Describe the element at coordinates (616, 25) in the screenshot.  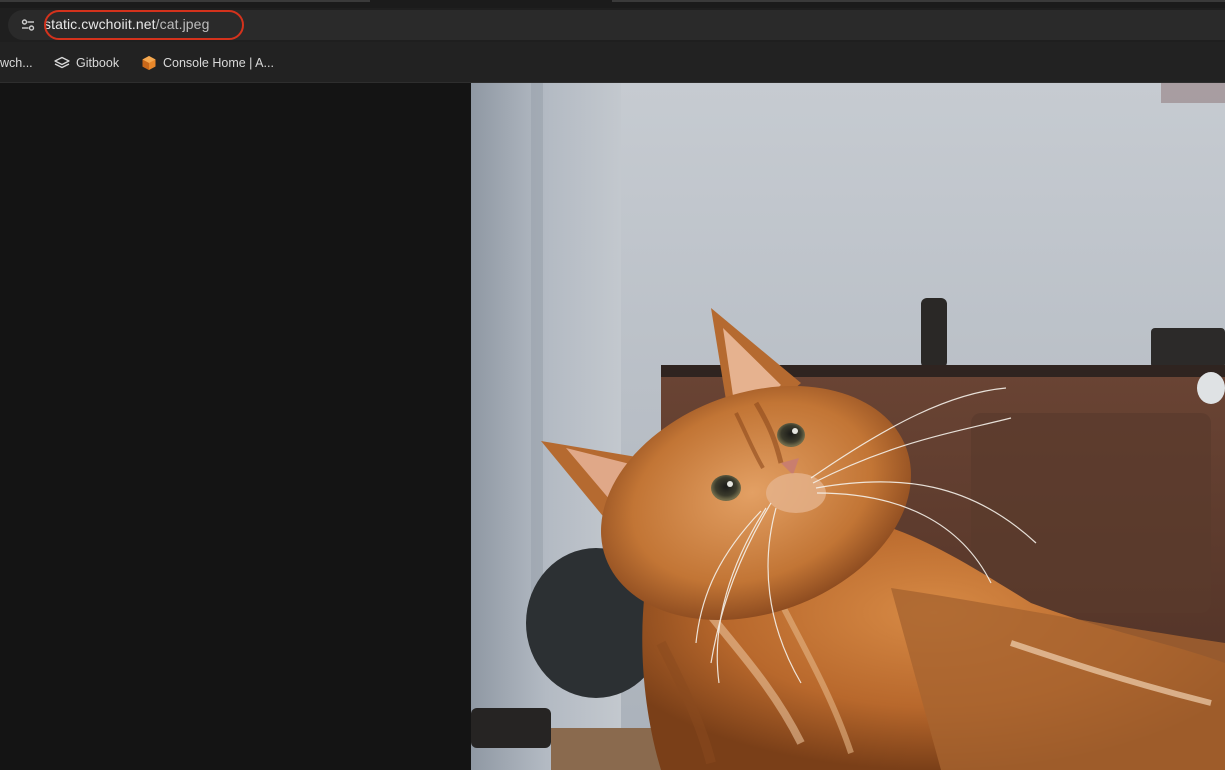
I see `address-bar: static.cwchoiit.net/cat.jpeg` at that location.